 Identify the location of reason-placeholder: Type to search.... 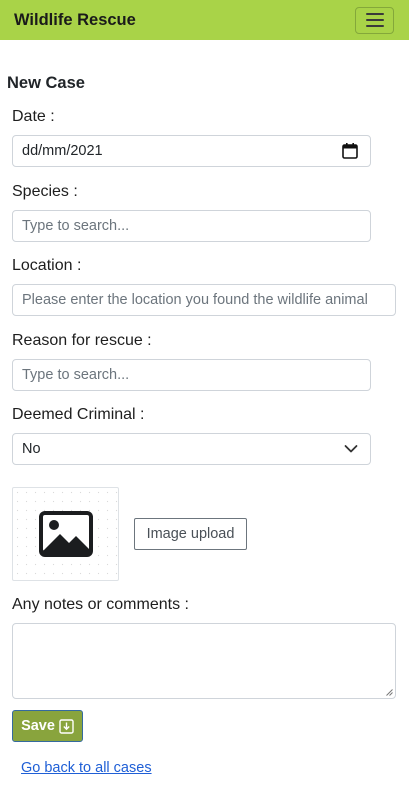
(76, 375).